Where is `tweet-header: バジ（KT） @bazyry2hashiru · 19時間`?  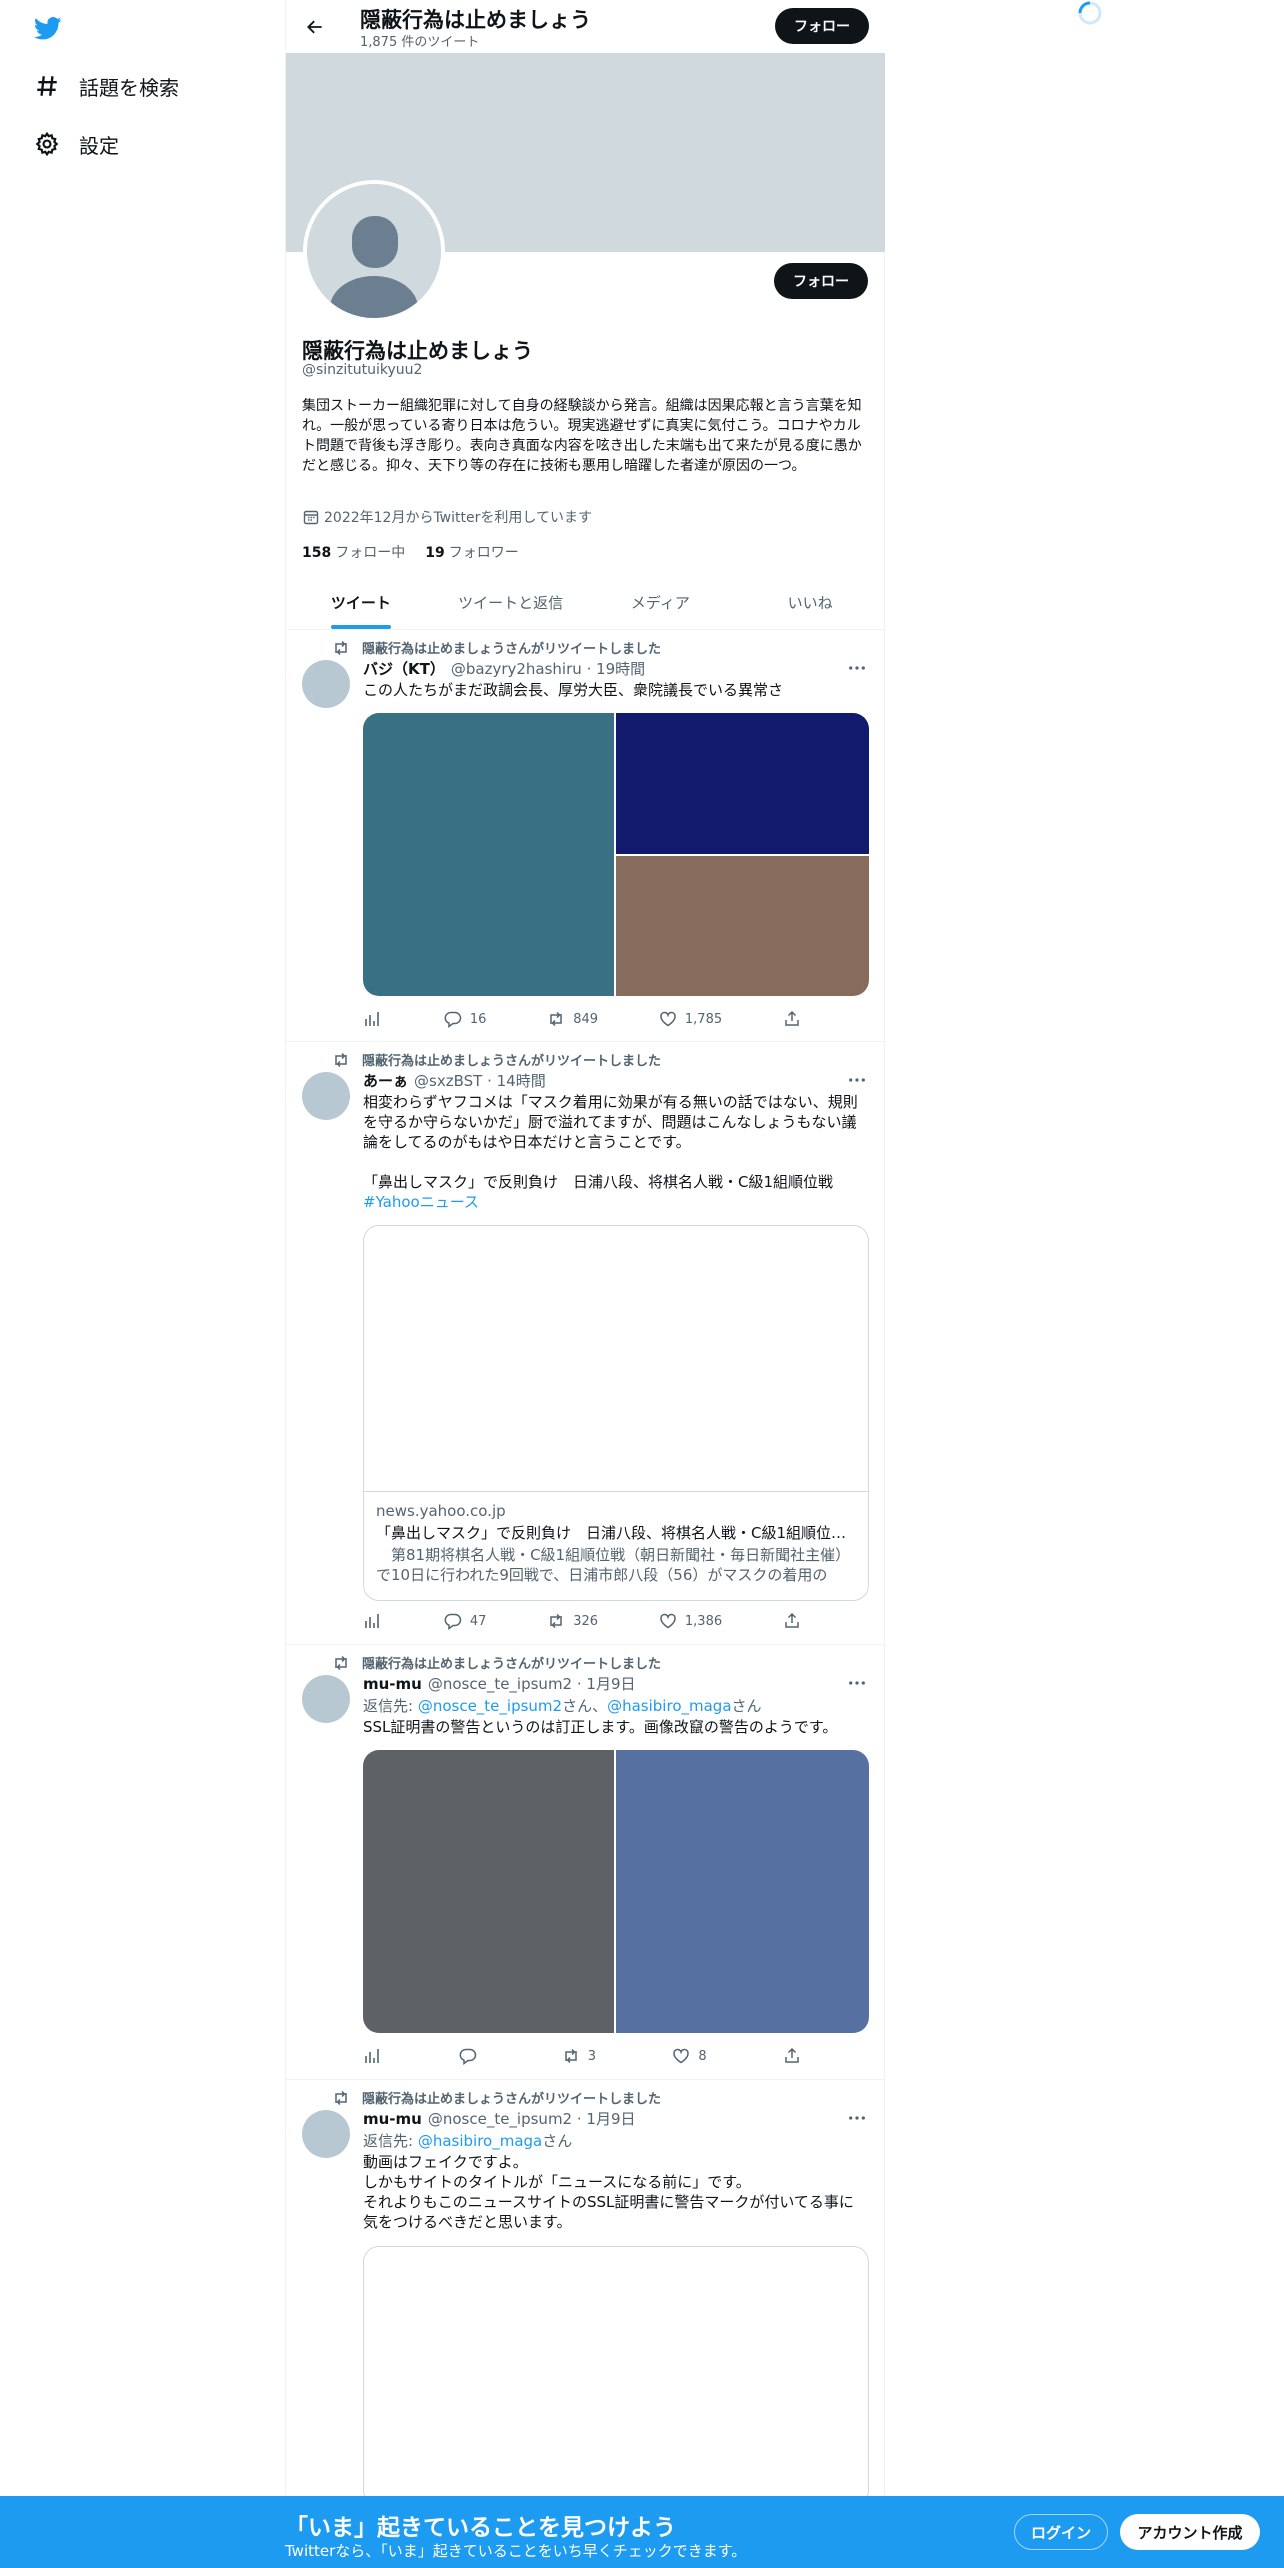
tweet-header: バジ（KT） @bazyry2hashiru · 19時間 is located at coordinates (504, 668).